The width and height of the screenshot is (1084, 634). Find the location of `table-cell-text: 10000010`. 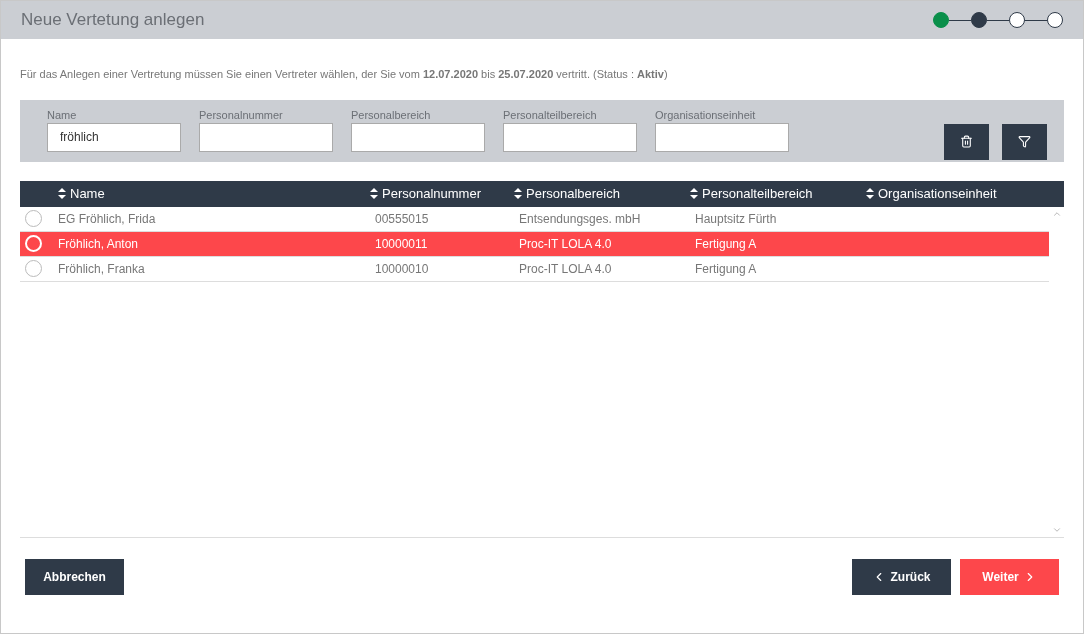

table-cell-text: 10000010 is located at coordinates (402, 269).